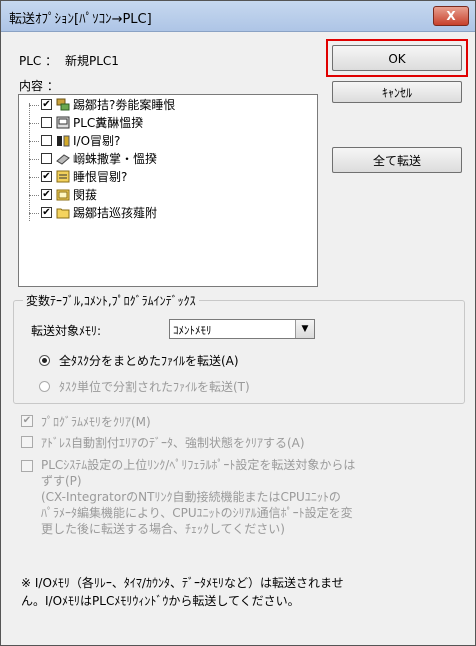 This screenshot has width=476, height=646. I want to click on tree-guide-line, so click(29, 162).